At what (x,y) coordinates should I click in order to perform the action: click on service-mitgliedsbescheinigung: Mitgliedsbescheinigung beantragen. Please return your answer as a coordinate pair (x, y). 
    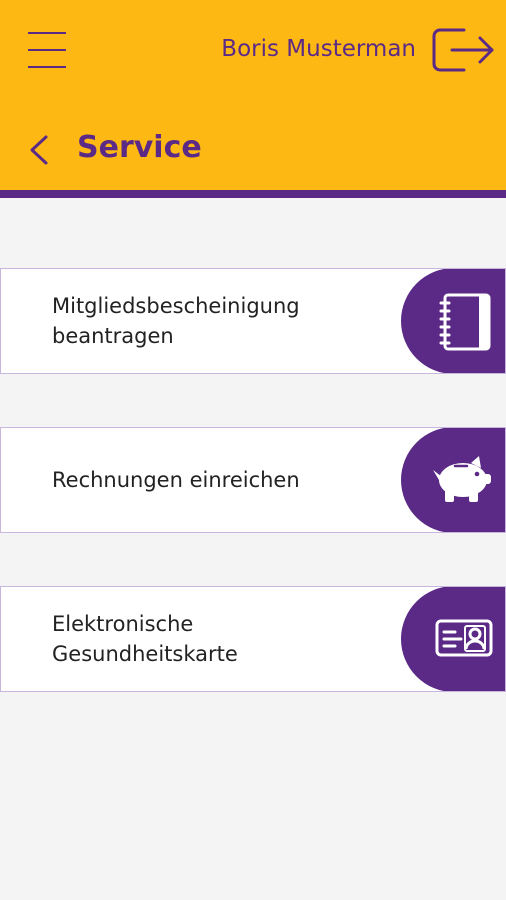
    Looking at the image, I should click on (253, 321).